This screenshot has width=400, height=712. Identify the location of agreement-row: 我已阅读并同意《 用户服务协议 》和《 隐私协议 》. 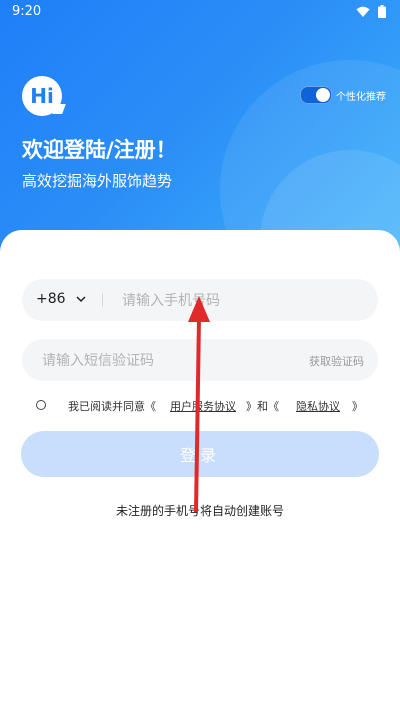
(204, 406).